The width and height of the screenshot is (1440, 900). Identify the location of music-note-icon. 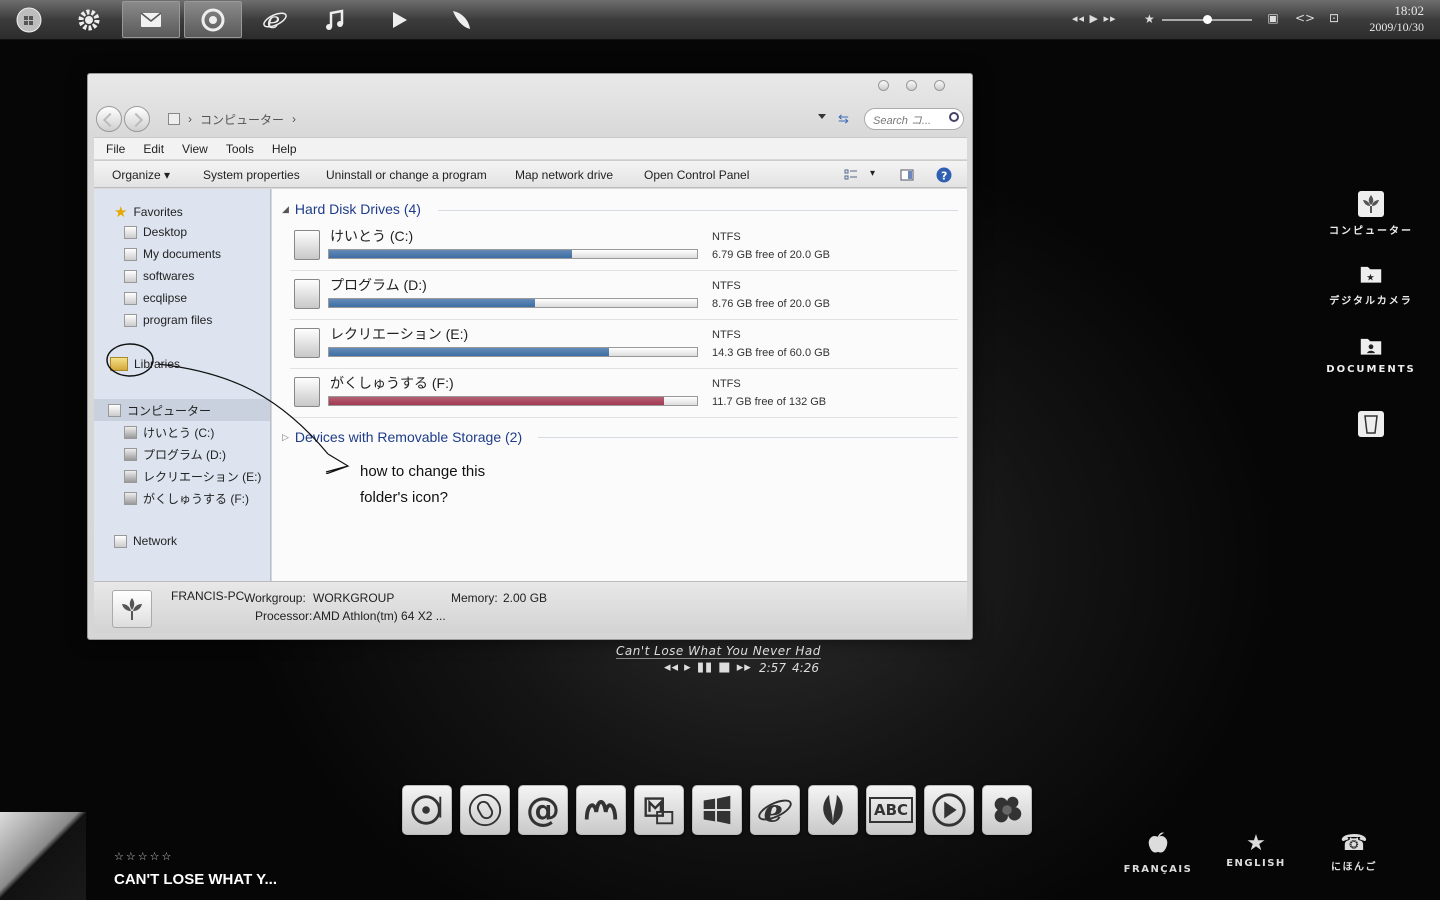
(335, 19).